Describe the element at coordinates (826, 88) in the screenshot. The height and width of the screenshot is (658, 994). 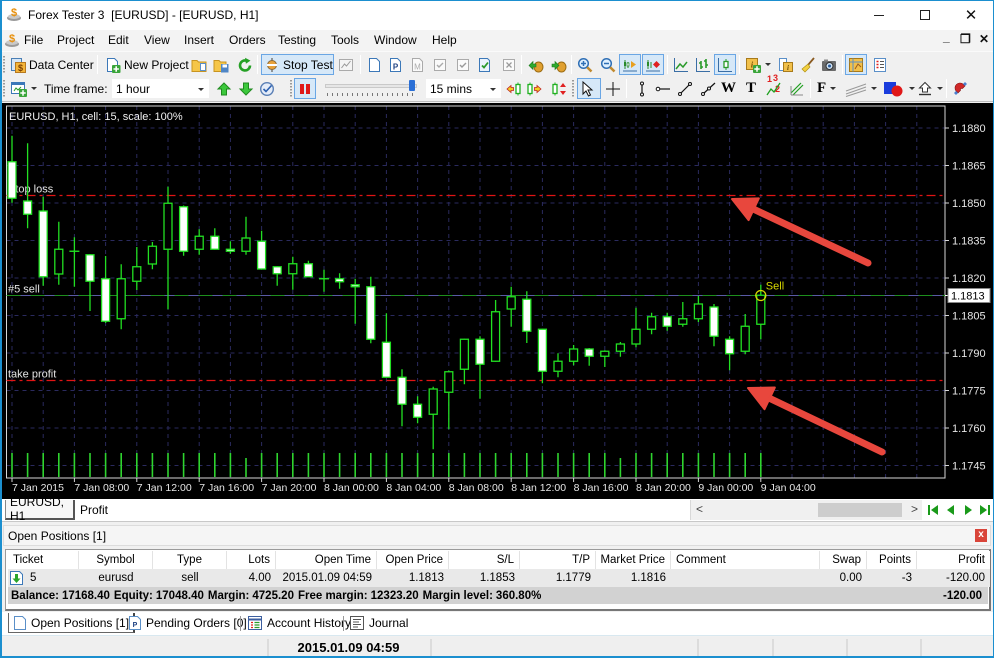
I see `font-button: F` at that location.